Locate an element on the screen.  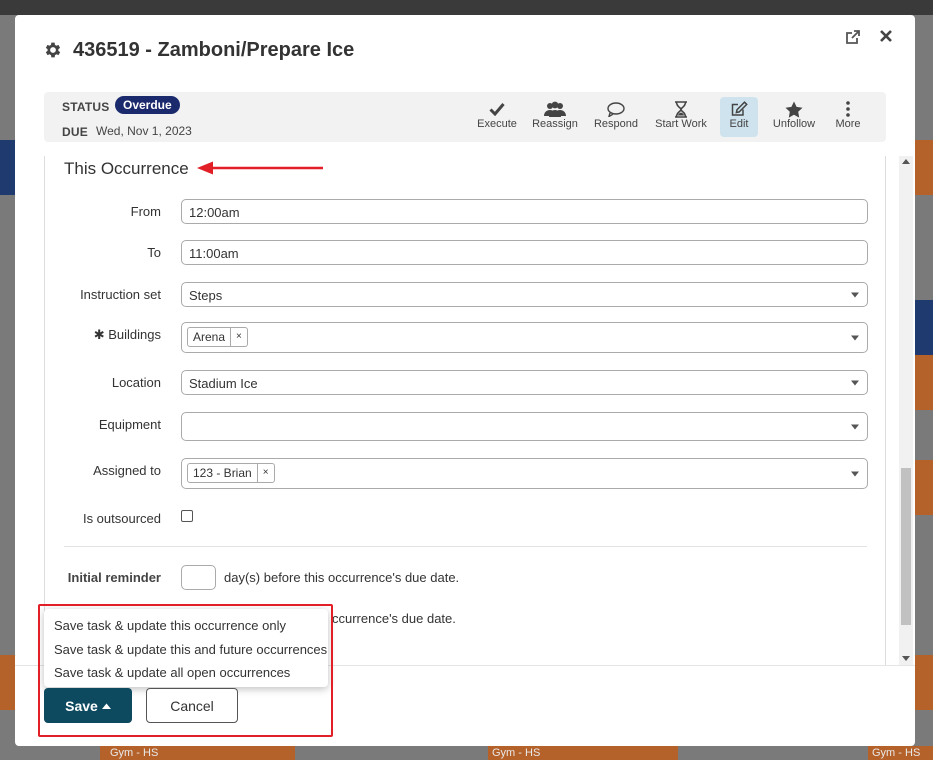
buildings-label: ✱ Buildings is located at coordinates (127, 335).